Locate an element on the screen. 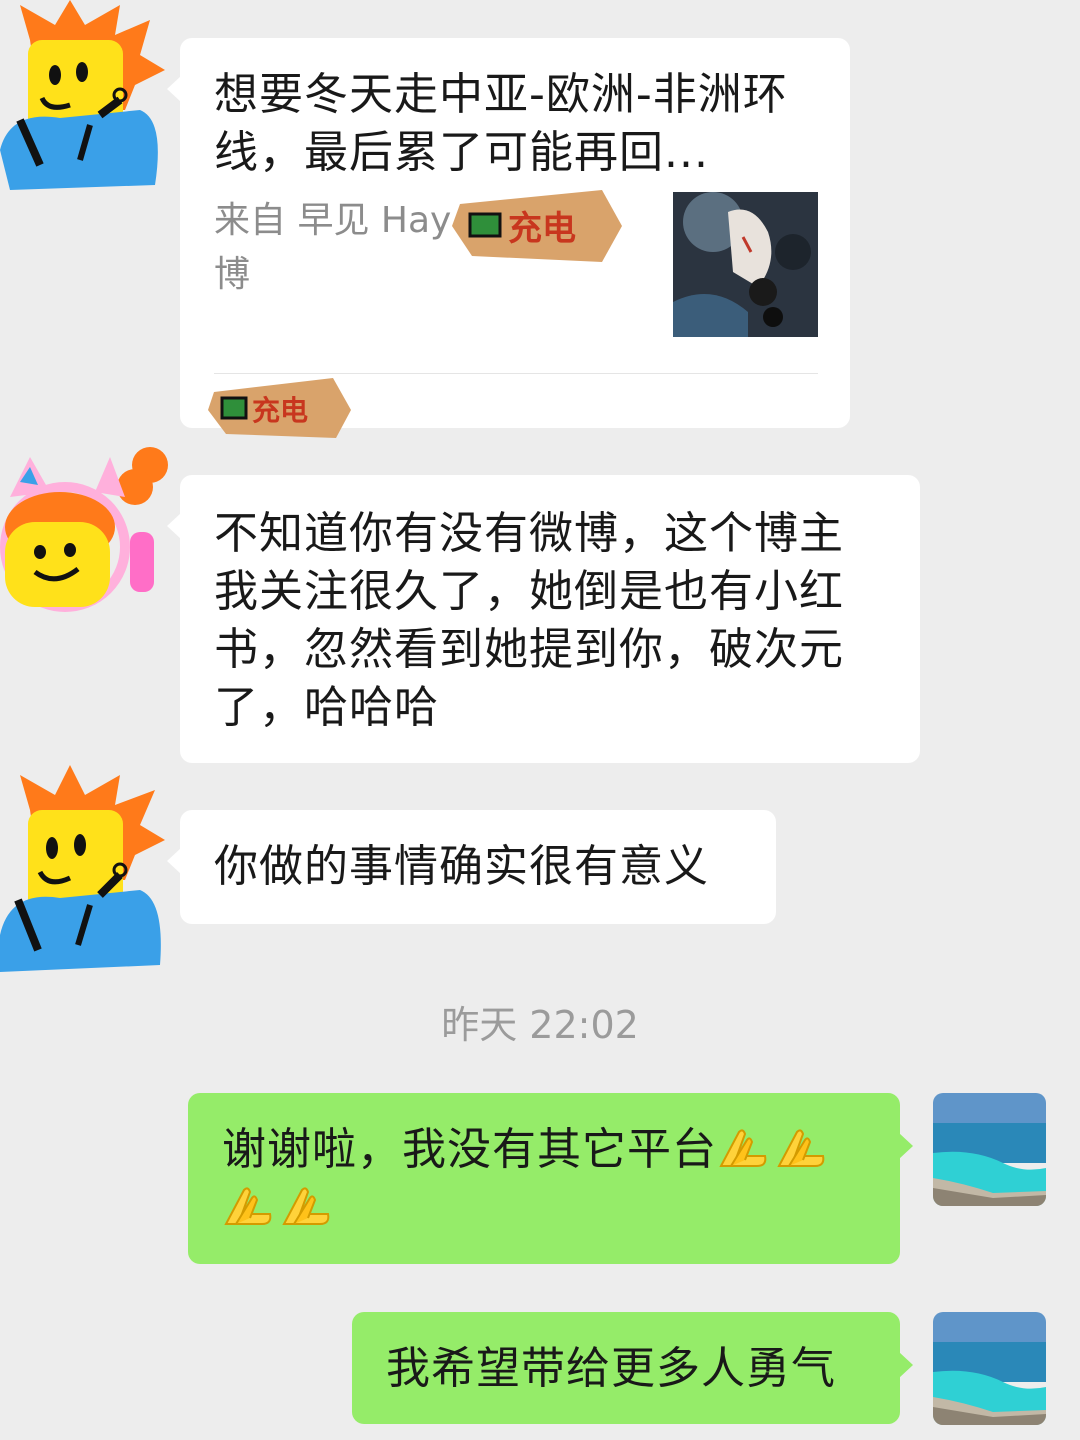  outgoing-message: 我希望带给更多人勇气 is located at coordinates (632, 1368).